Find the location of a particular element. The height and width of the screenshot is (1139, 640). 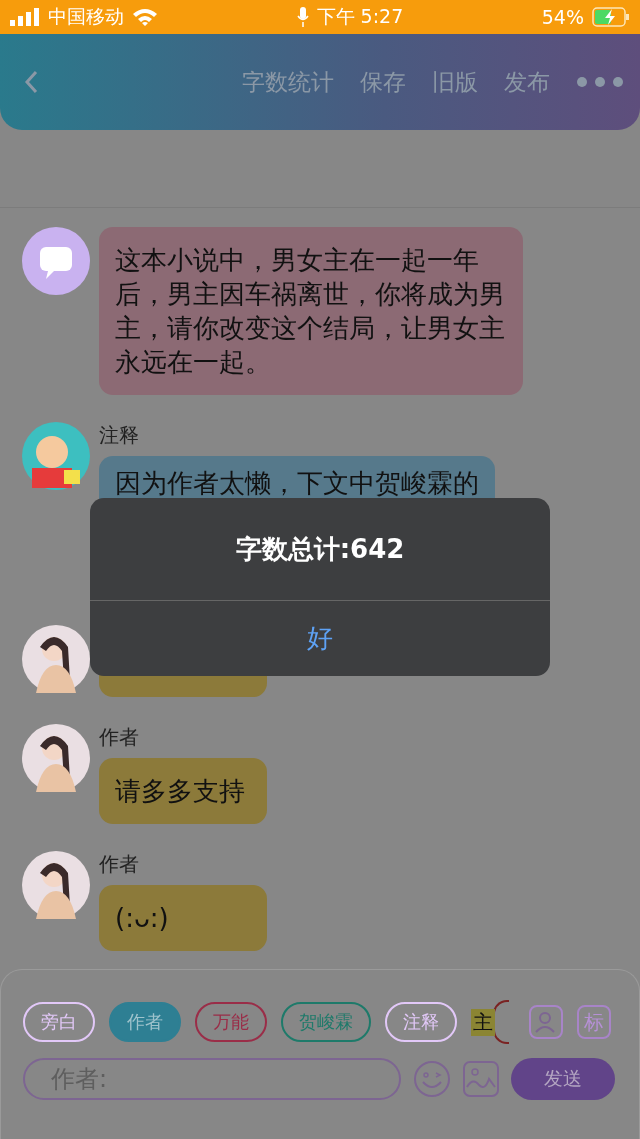

role-chip: 贺峻霖 is located at coordinates (326, 1022).